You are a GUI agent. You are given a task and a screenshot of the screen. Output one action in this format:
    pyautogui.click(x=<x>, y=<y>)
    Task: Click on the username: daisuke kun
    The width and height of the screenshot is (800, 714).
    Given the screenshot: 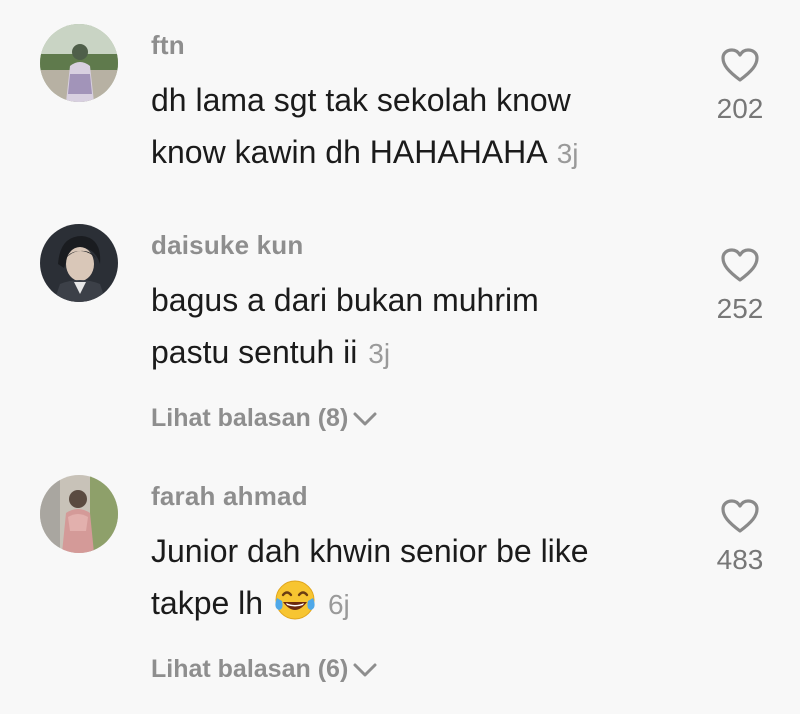 What is the action you would take?
    pyautogui.click(x=227, y=245)
    